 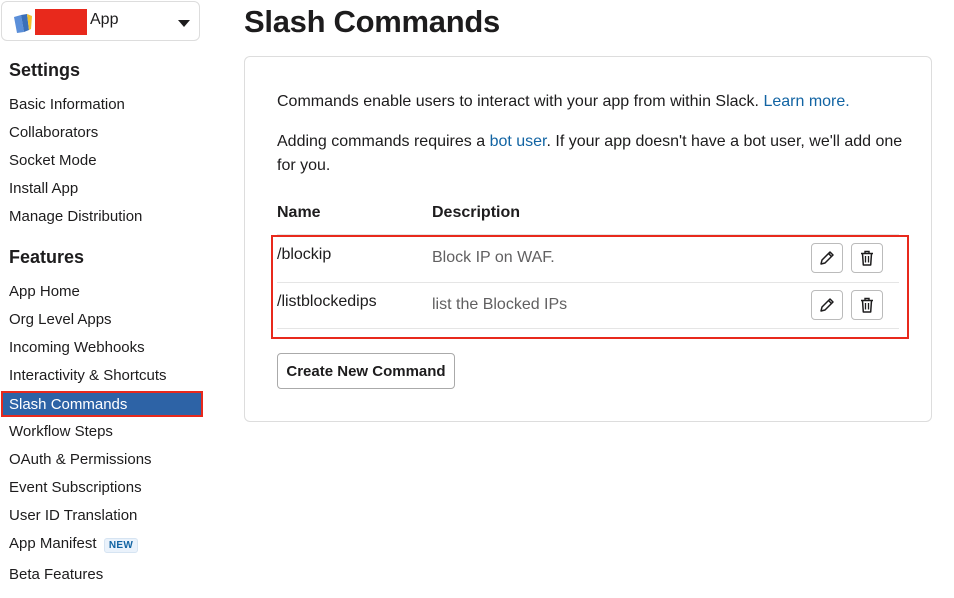 I want to click on sidebar-item-app-home: App Home, so click(x=44, y=291).